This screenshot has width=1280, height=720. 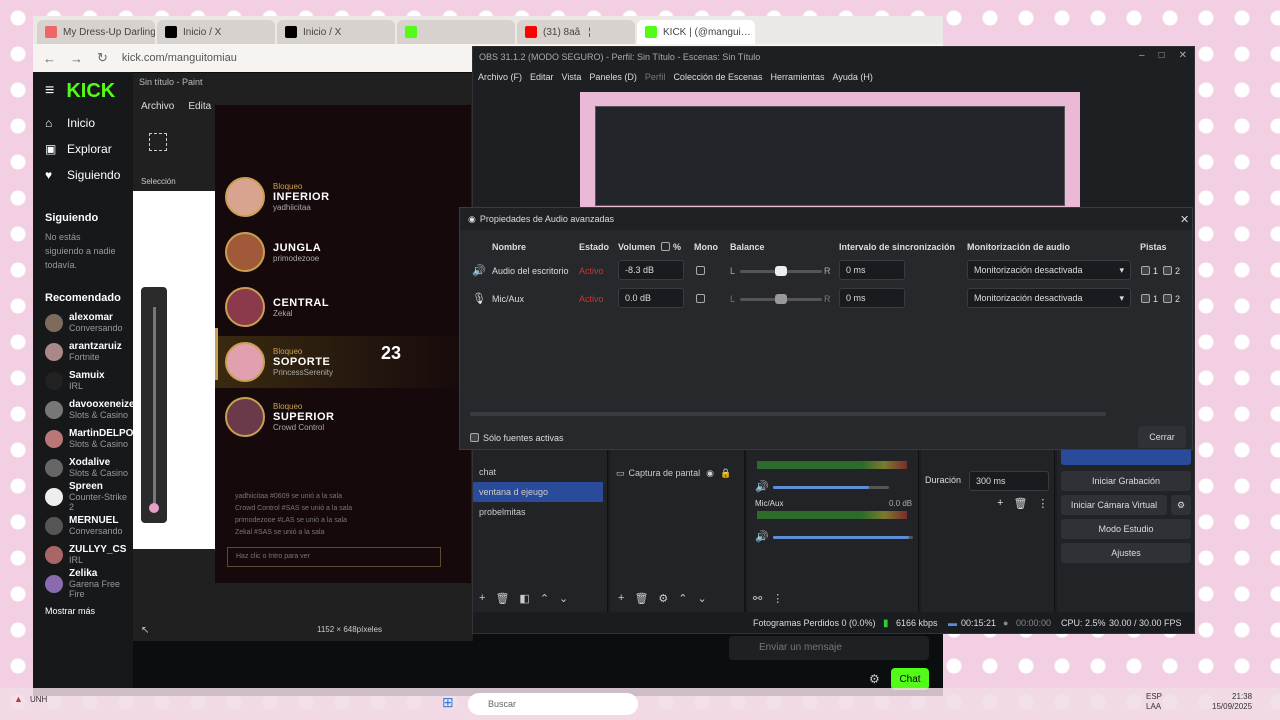 I want to click on duration-field: 300 ms, so click(x=1009, y=481).